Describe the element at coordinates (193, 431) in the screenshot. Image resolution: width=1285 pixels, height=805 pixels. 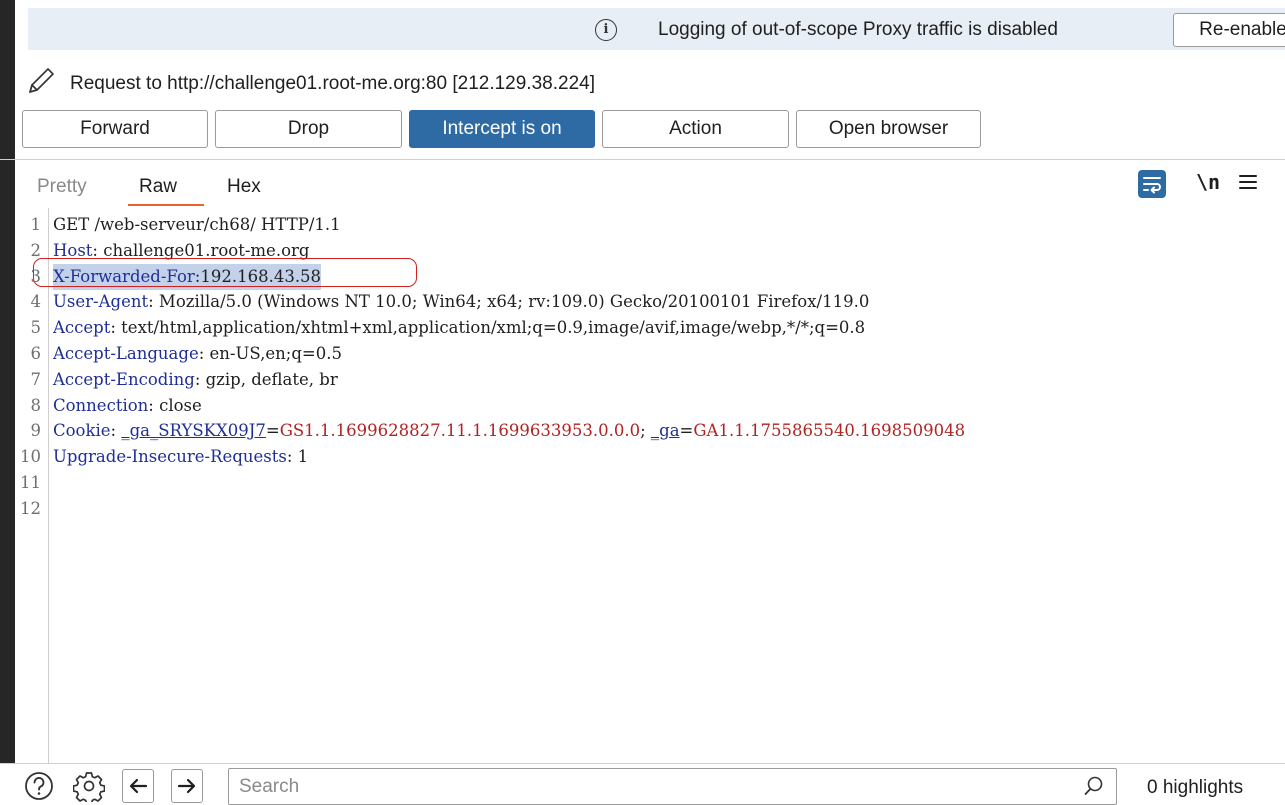
I see `cookie-name: _ga_SRYSKX09J7` at that location.